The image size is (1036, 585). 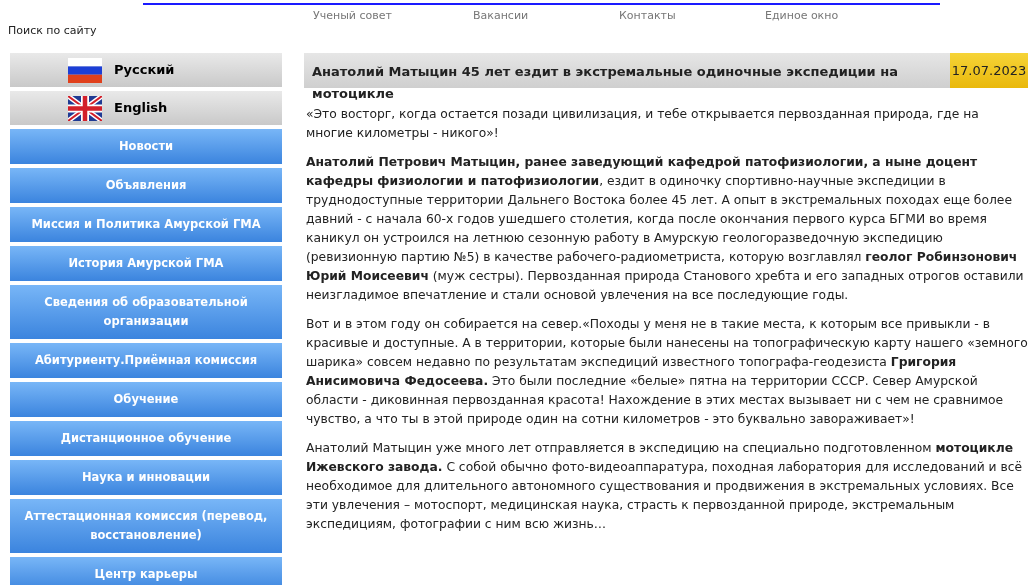 What do you see at coordinates (146, 360) in the screenshot?
I see `sidebar-menu-item: Абитуриенту.Приёмная комиссия` at bounding box center [146, 360].